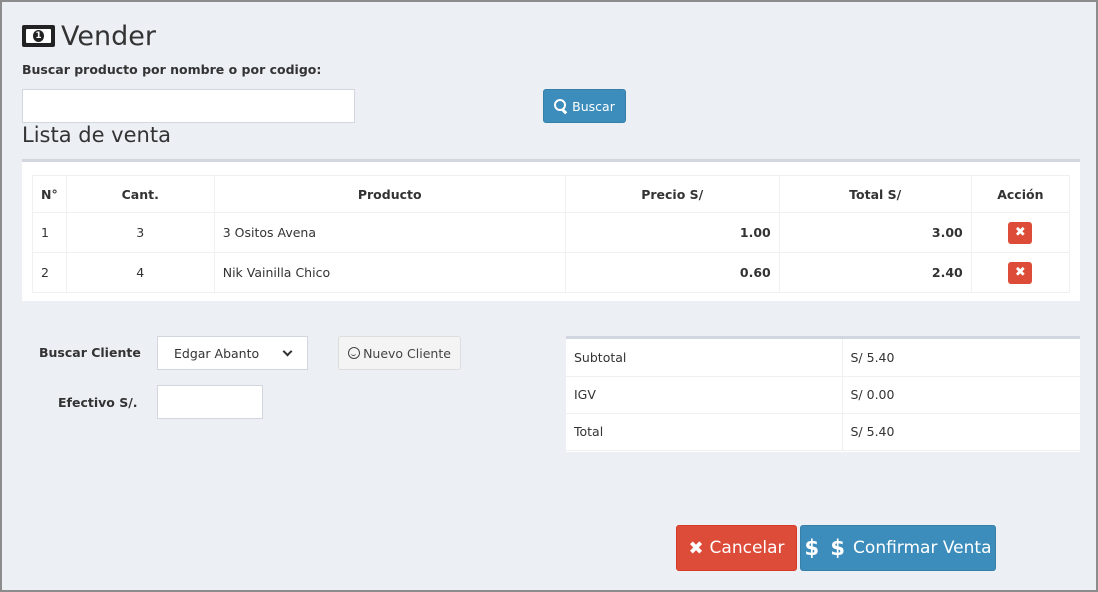 This screenshot has height=592, width=1098. I want to click on totals-row: IGV S/ 0.00, so click(823, 395).